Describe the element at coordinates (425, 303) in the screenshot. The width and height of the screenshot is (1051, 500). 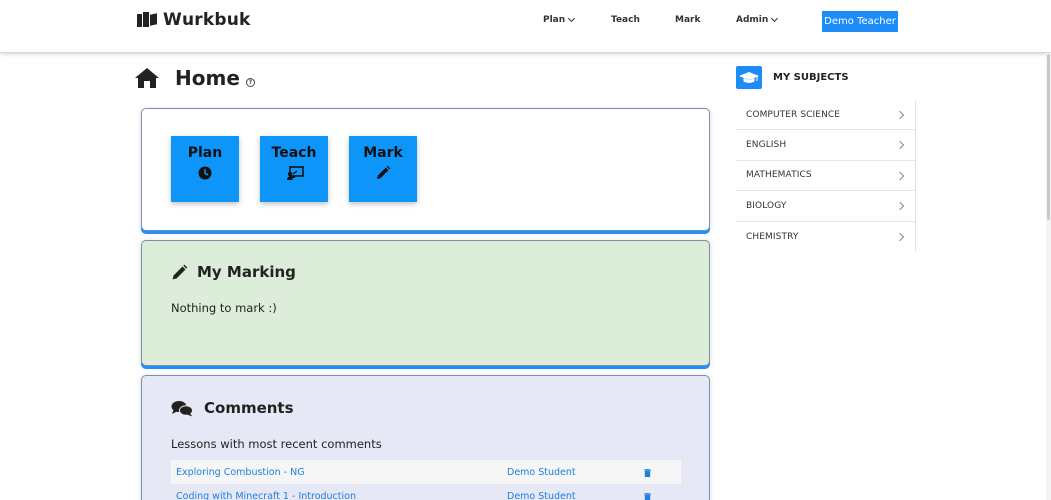
I see `my-marking-card: My Marking Nothing to mark :)` at that location.